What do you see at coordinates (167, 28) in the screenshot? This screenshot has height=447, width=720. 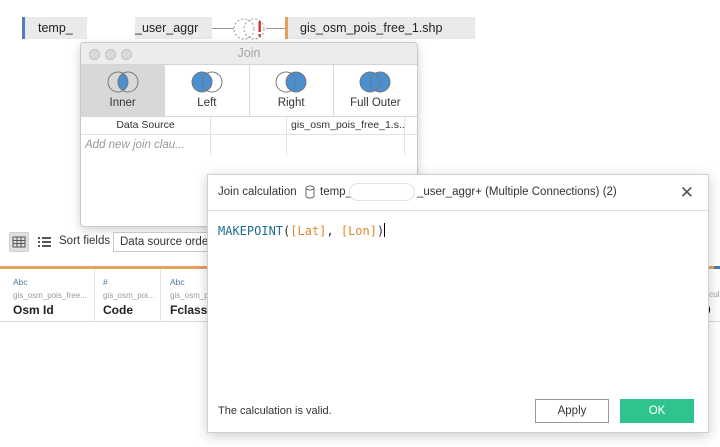 I see `left-table-name-part2: _user_aggr` at bounding box center [167, 28].